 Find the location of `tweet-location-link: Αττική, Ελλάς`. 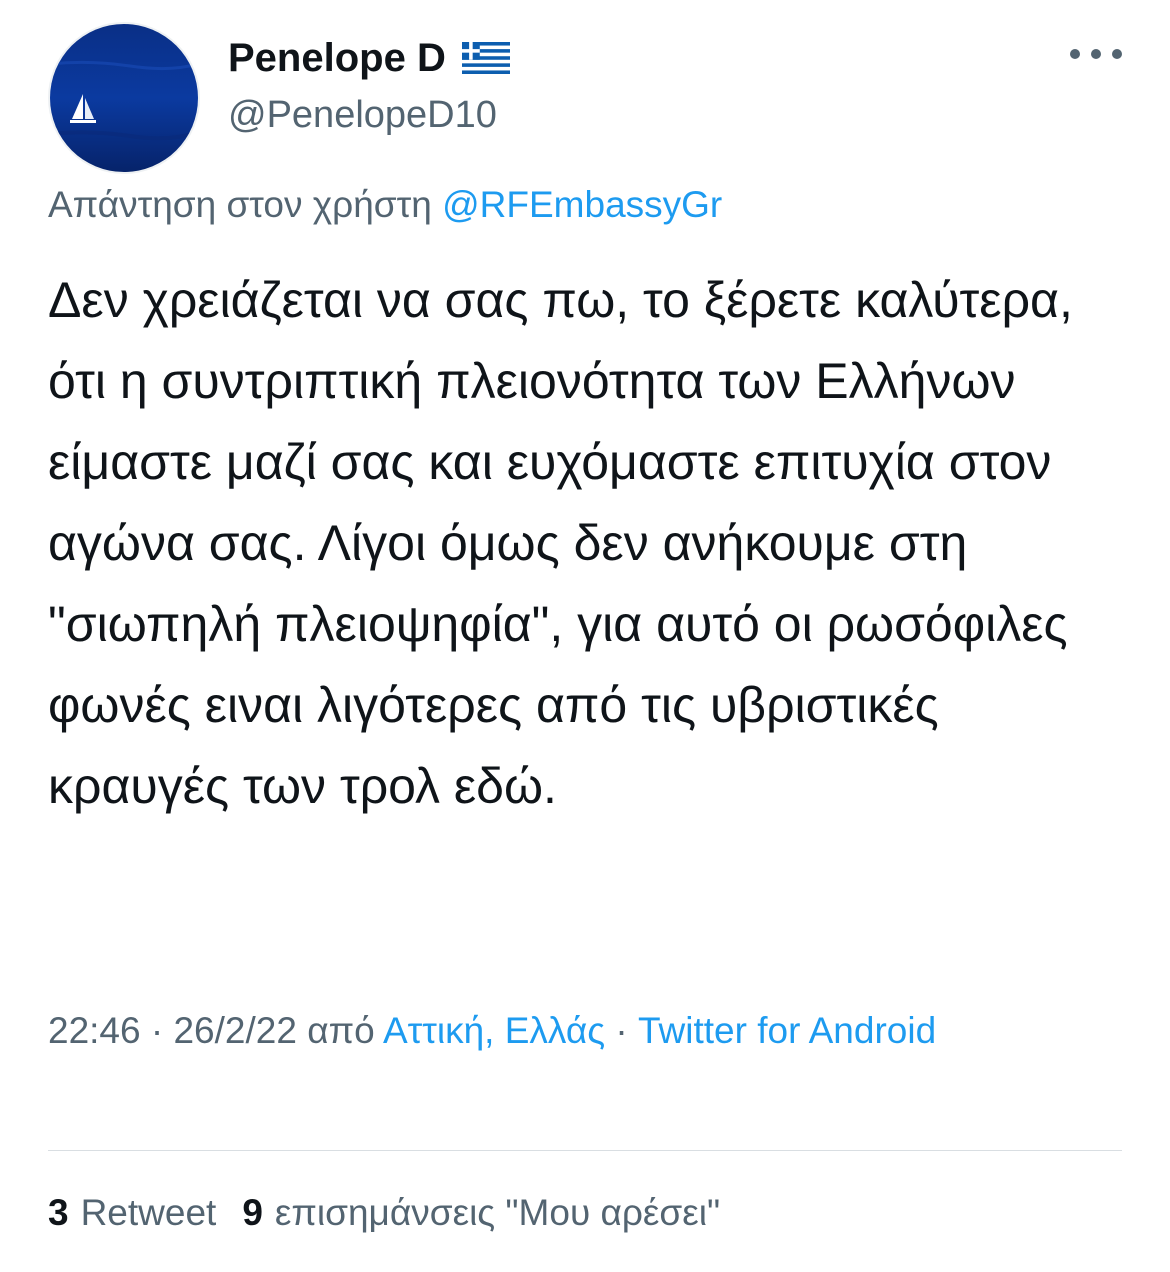

tweet-location-link: Αττική, Ελλάς is located at coordinates (494, 1030).